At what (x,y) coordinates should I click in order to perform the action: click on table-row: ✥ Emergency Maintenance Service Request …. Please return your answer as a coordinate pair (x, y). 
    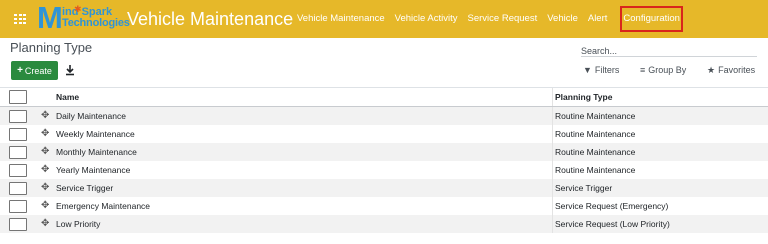
    Looking at the image, I should click on (384, 206).